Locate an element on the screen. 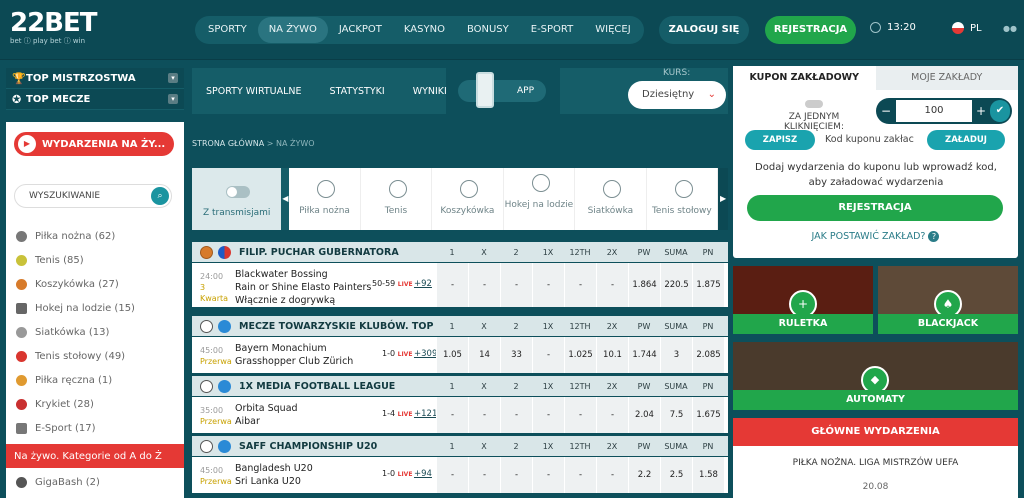 Image resolution: width=1024 pixels, height=498 pixels. register-button: REJESTRACJA is located at coordinates (810, 30).